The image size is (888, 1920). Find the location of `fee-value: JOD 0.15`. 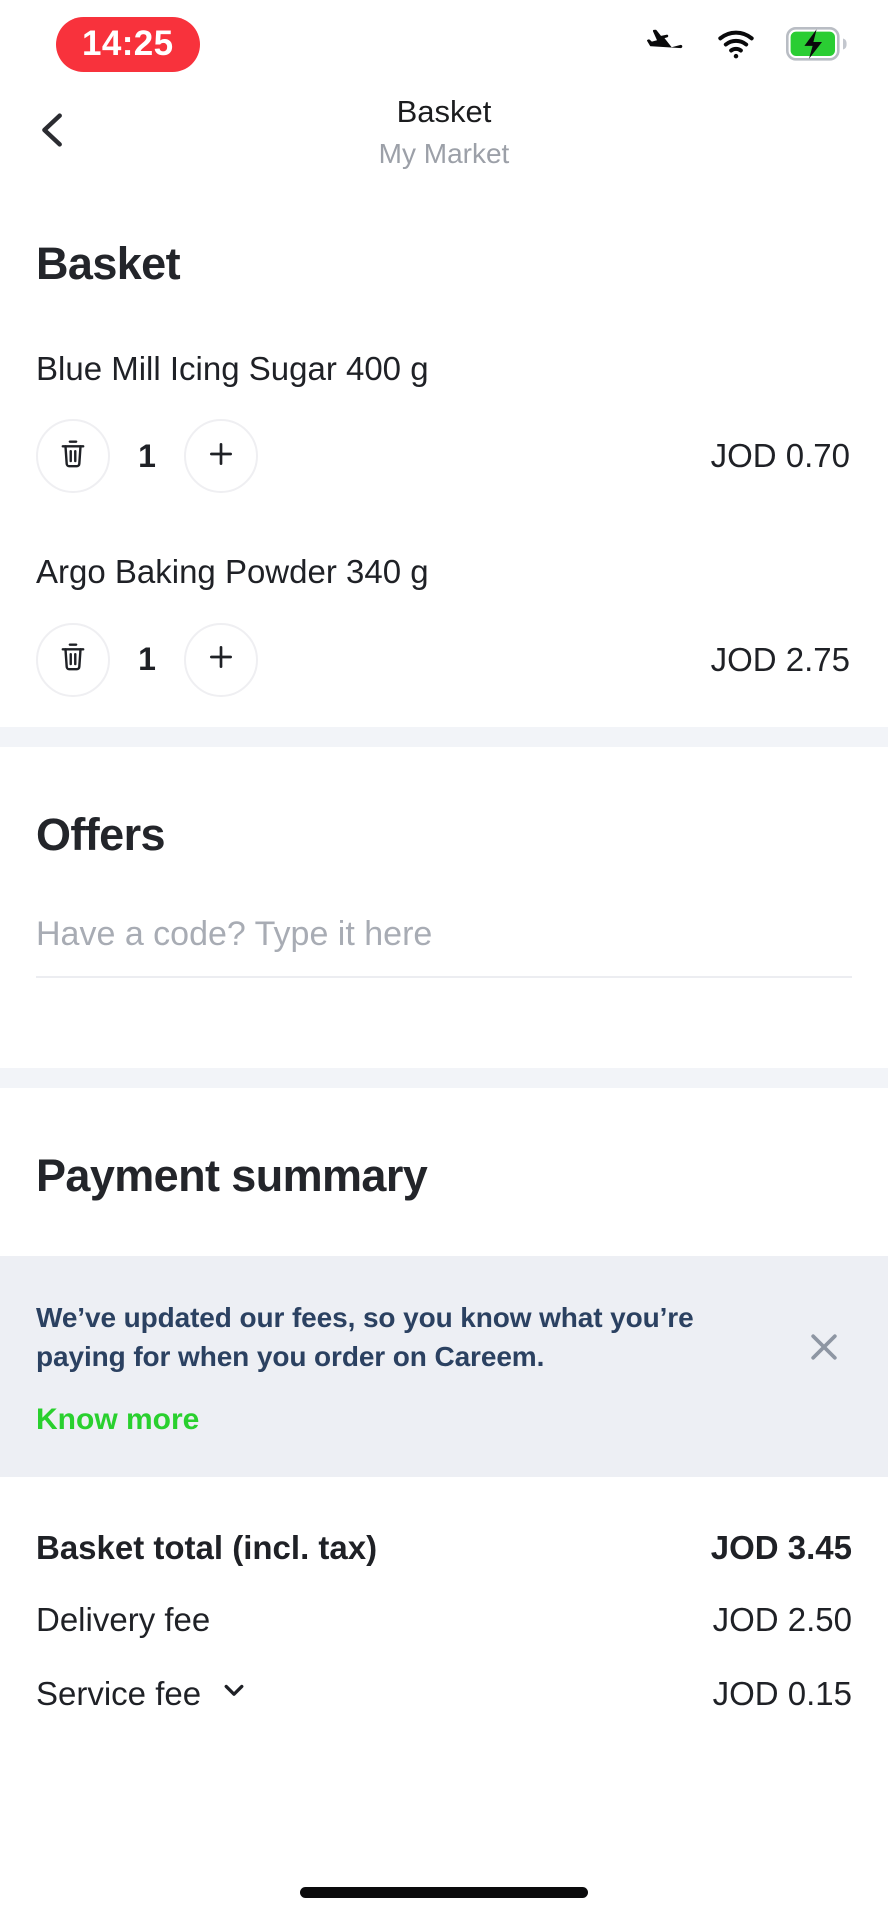

fee-value: JOD 0.15 is located at coordinates (782, 1693).